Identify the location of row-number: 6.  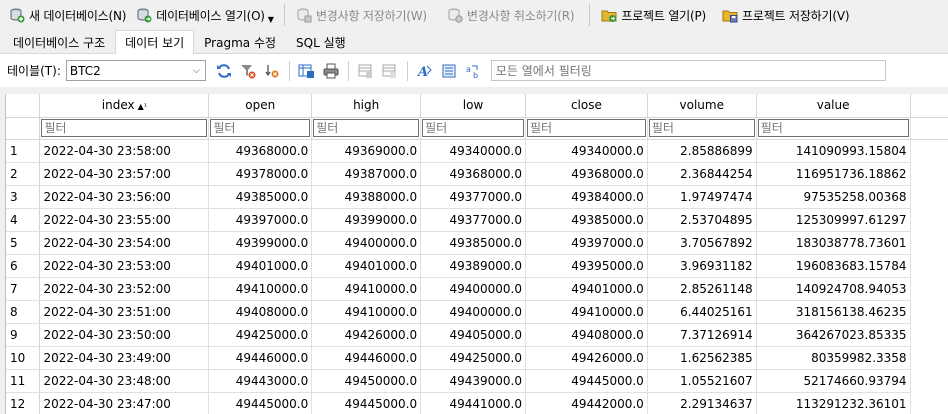
(23, 266).